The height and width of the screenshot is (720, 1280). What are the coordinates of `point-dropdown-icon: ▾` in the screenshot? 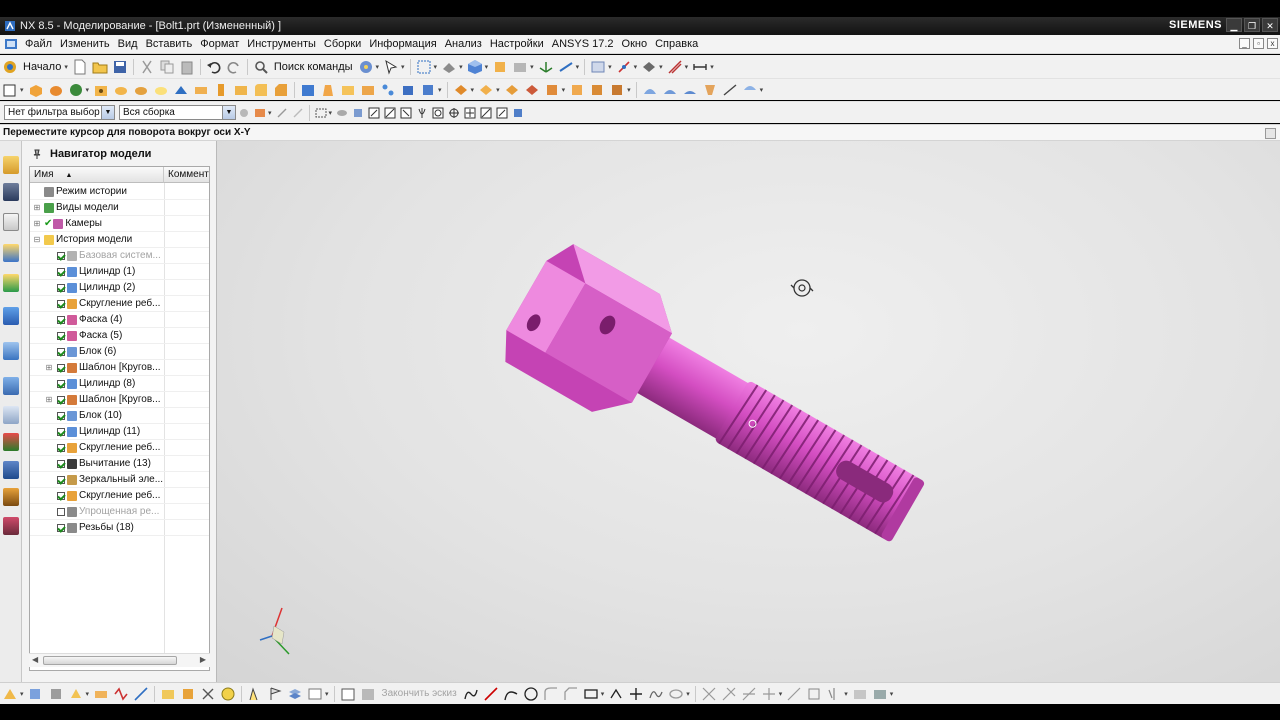 It's located at (88, 694).